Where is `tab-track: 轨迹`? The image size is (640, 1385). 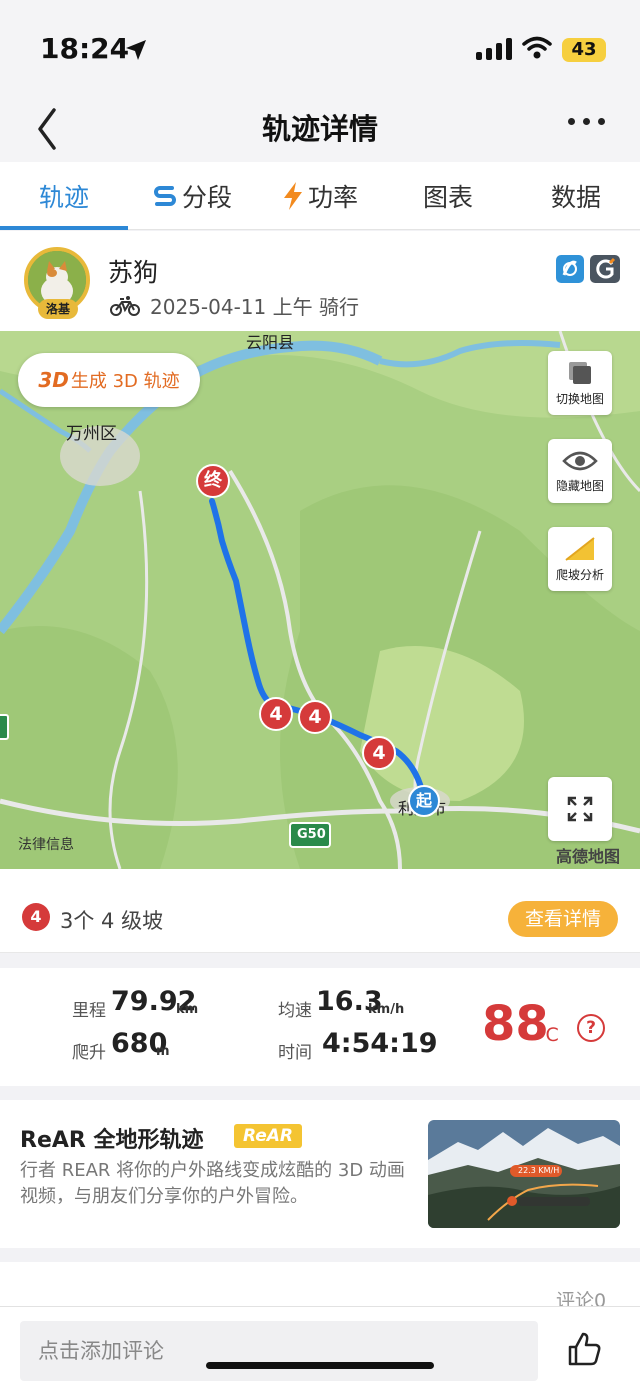 tab-track: 轨迹 is located at coordinates (64, 196).